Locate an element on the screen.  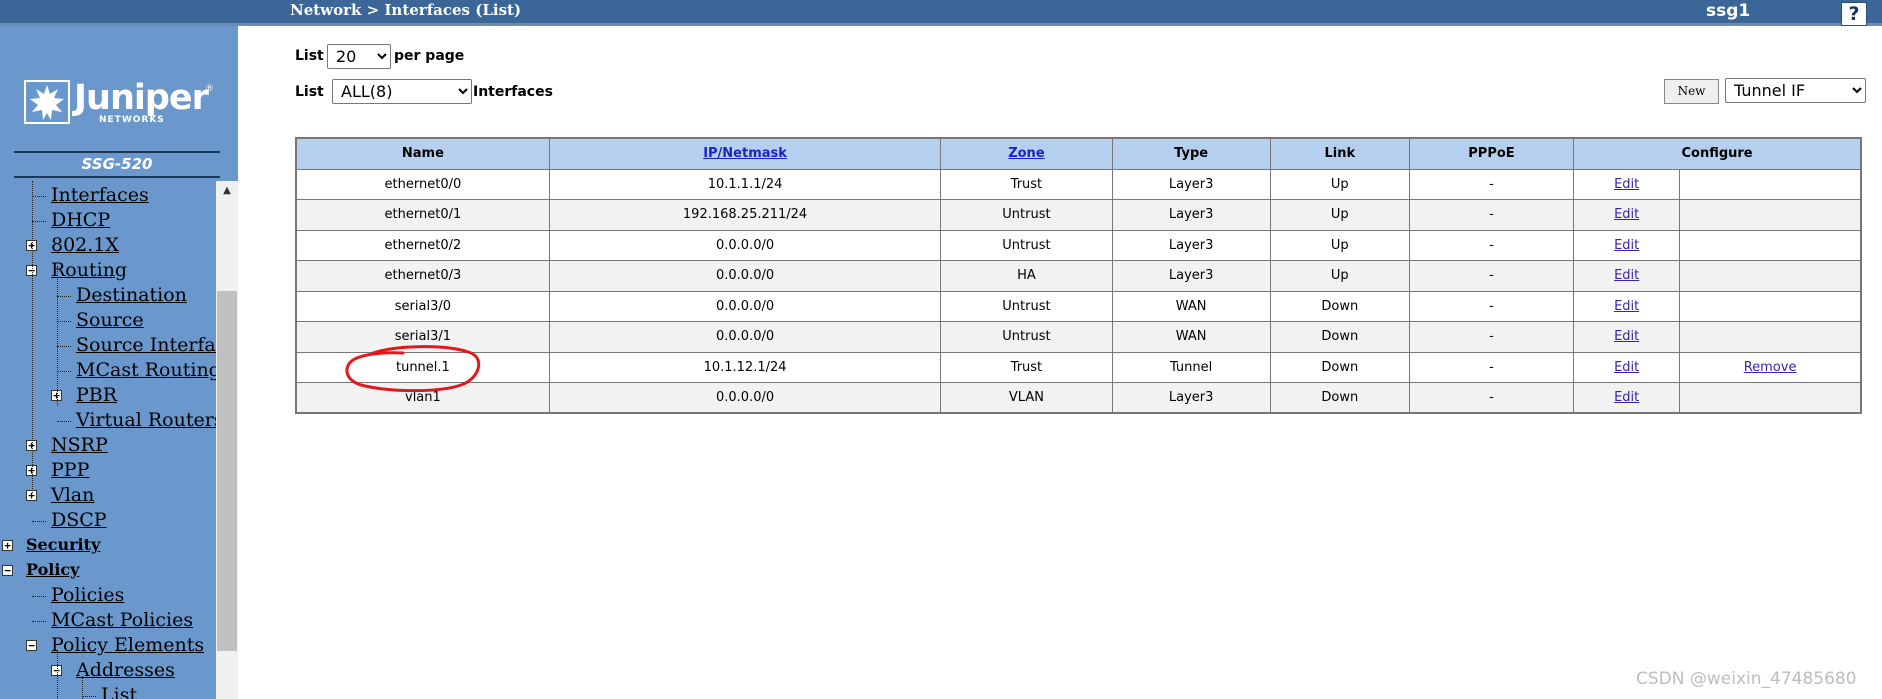
sidebar-item-virtual-routers: Virtual Routers is located at coordinates (146, 420).